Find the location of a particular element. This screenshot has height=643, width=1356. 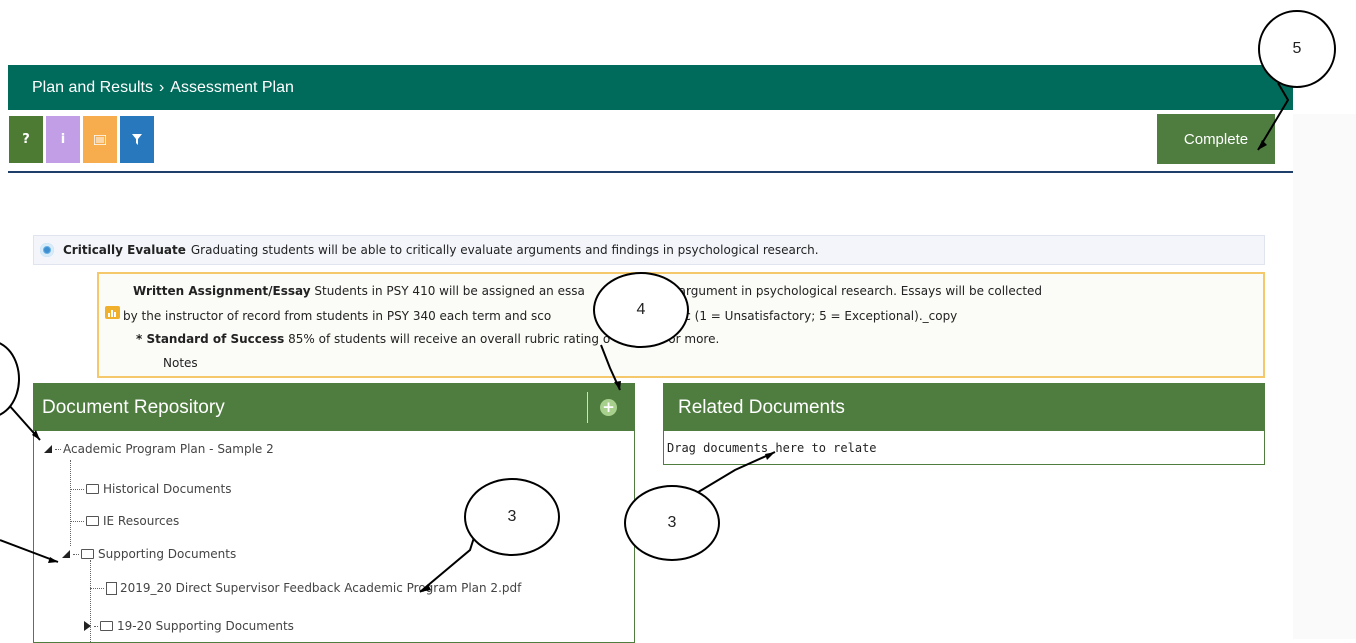

callout-3a: 3 is located at coordinates (512, 517).